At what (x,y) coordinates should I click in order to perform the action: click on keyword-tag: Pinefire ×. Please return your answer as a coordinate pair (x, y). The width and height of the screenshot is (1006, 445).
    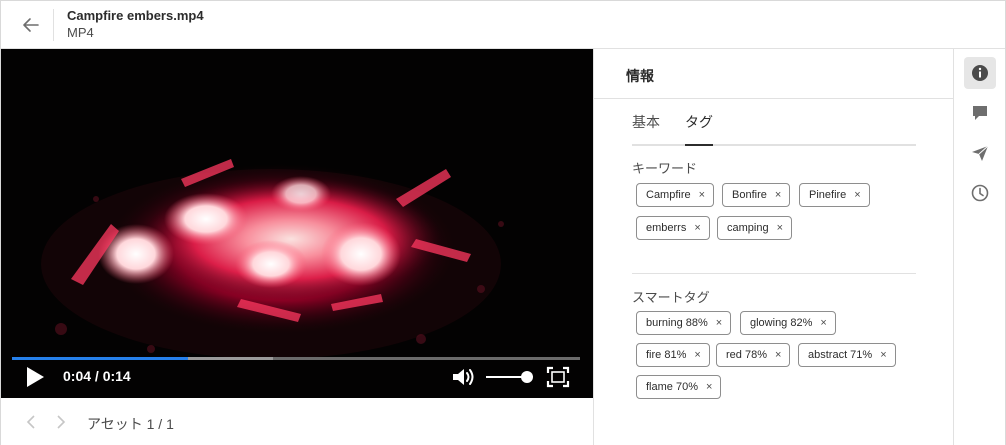
    Looking at the image, I should click on (834, 195).